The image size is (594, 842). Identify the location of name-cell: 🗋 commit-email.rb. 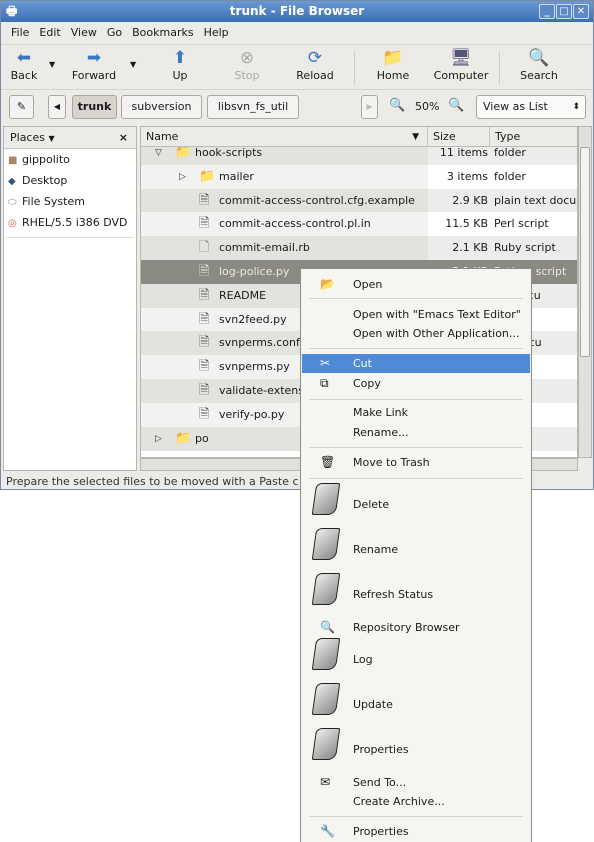
(284, 248).